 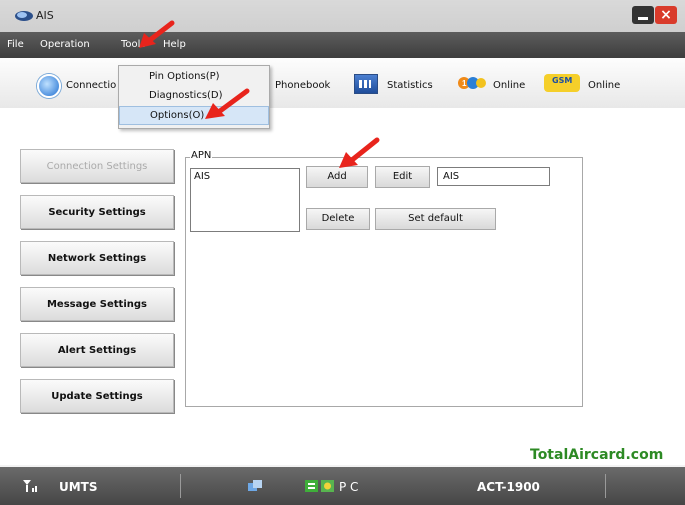 I want to click on alert-settings-button: Alert Settings, so click(x=97, y=350).